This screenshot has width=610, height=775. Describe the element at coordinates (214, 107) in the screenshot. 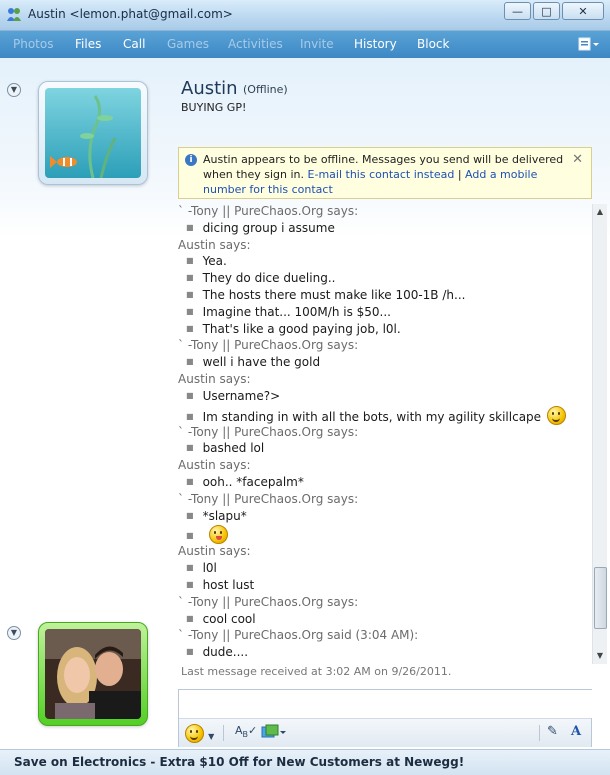

I see `personal-message: BUYING GP!` at that location.